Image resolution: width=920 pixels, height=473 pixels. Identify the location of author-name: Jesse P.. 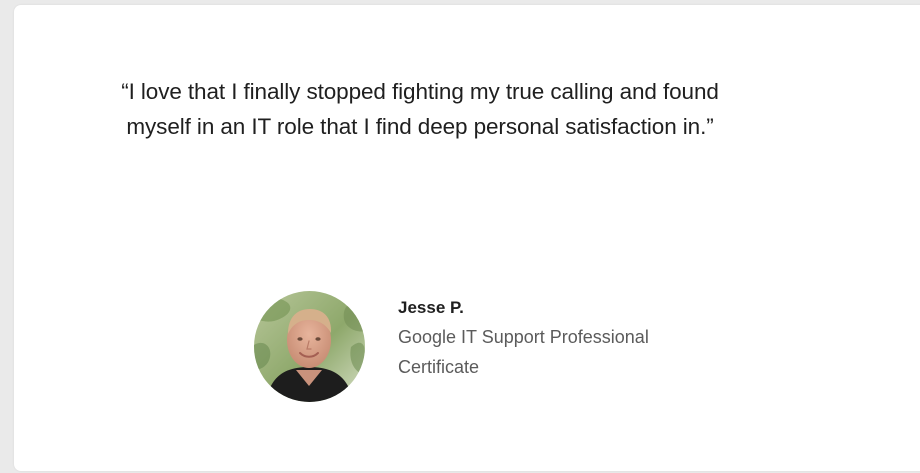
(431, 307).